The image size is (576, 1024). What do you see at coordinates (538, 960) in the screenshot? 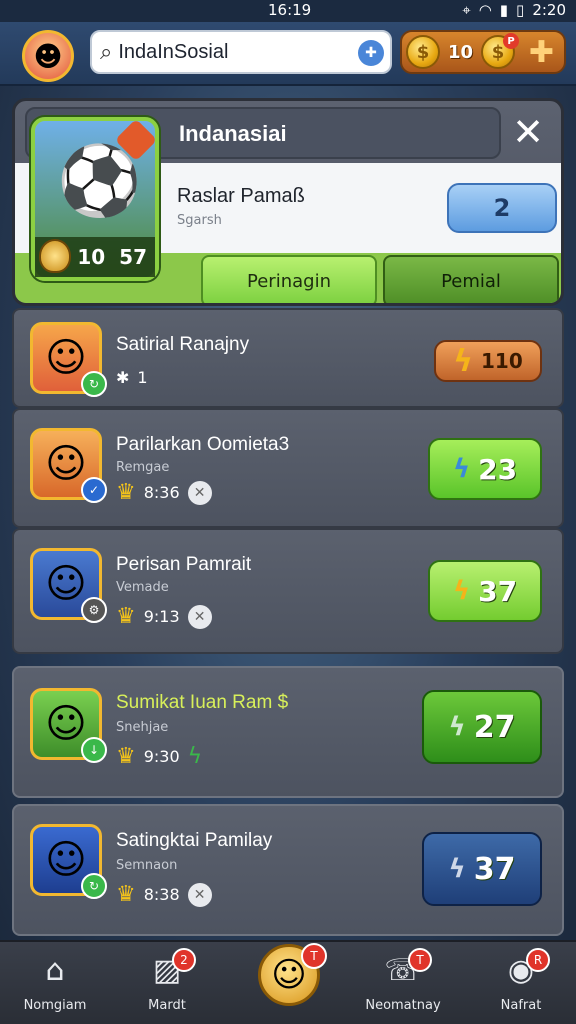
I see `nav-profile-badge: R` at bounding box center [538, 960].